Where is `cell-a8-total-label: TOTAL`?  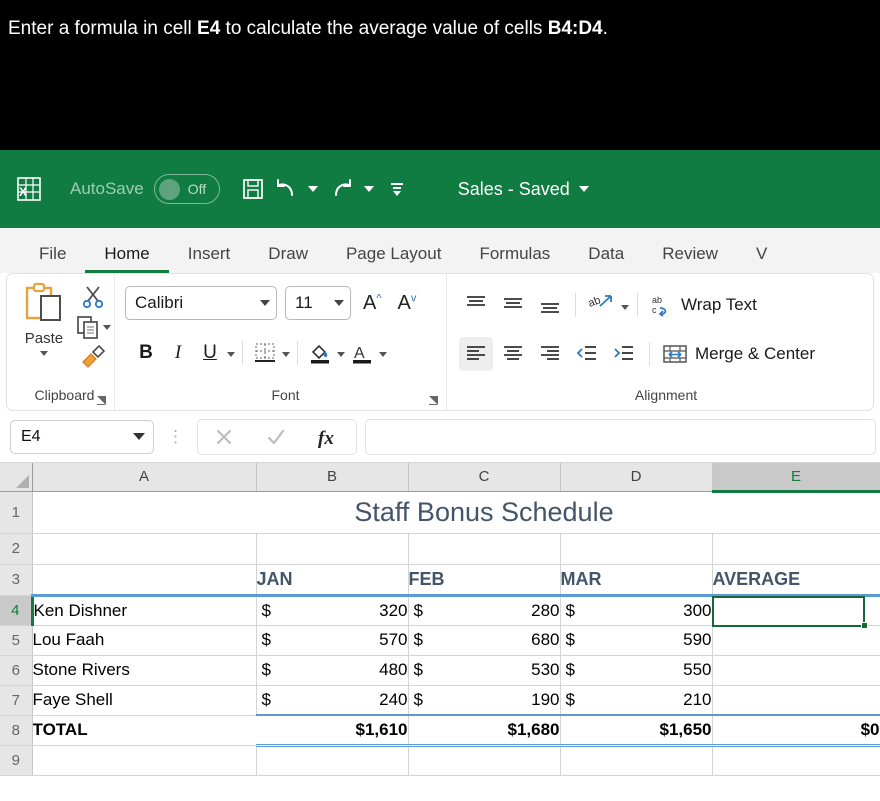
cell-a8-total-label: TOTAL is located at coordinates (144, 730).